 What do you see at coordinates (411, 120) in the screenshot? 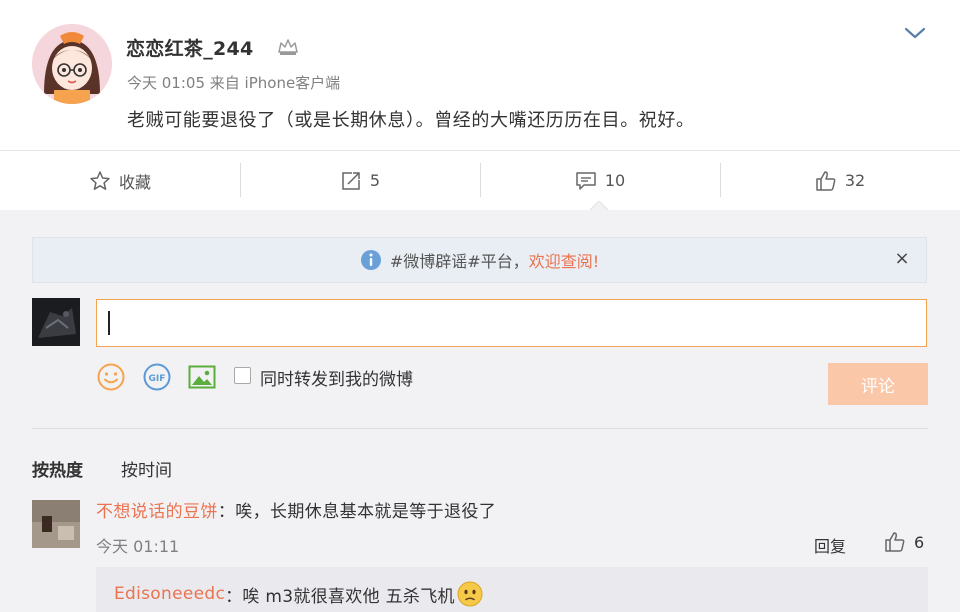
I see `post-body: 老贼可能要退役了（或是长期休息）。曾经的大嘴还历历在目。祝好。` at bounding box center [411, 120].